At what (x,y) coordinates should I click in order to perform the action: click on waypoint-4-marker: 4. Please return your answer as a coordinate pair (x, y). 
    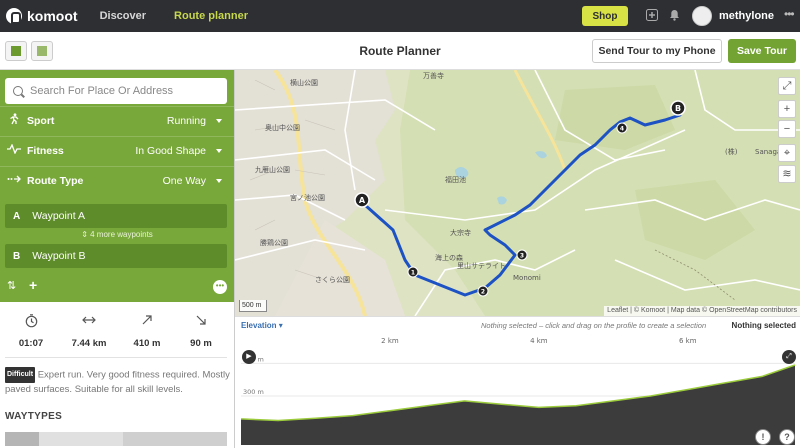
    Looking at the image, I should click on (622, 128).